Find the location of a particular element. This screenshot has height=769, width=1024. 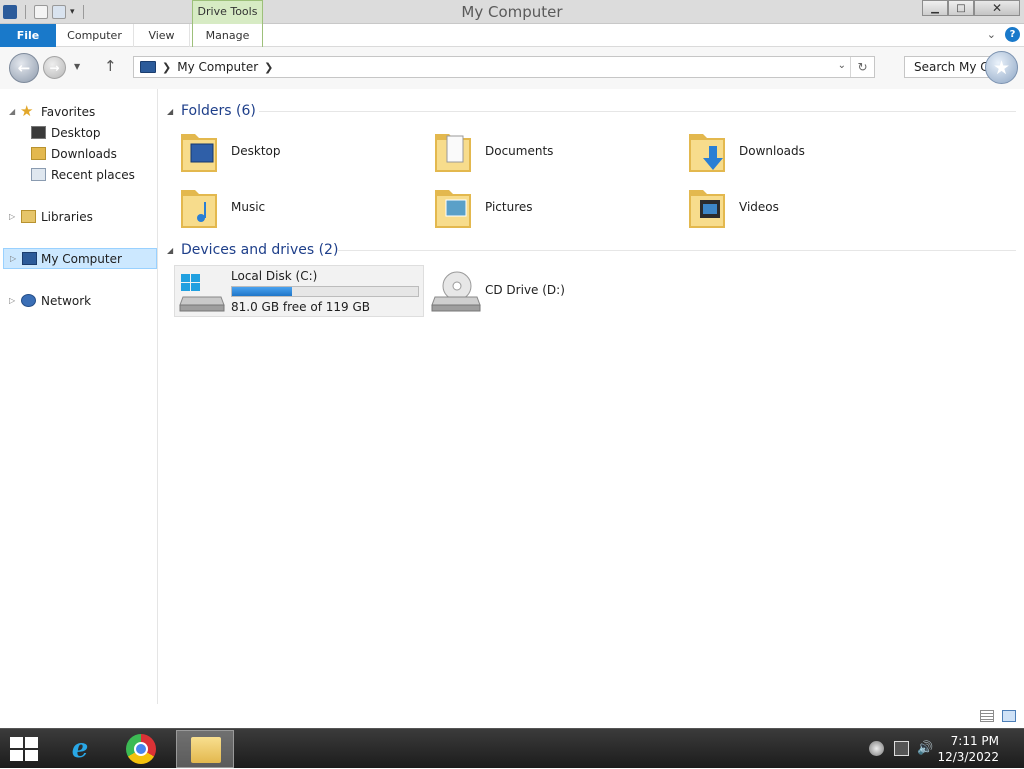

back-arrow-icon: ← is located at coordinates (24, 68).